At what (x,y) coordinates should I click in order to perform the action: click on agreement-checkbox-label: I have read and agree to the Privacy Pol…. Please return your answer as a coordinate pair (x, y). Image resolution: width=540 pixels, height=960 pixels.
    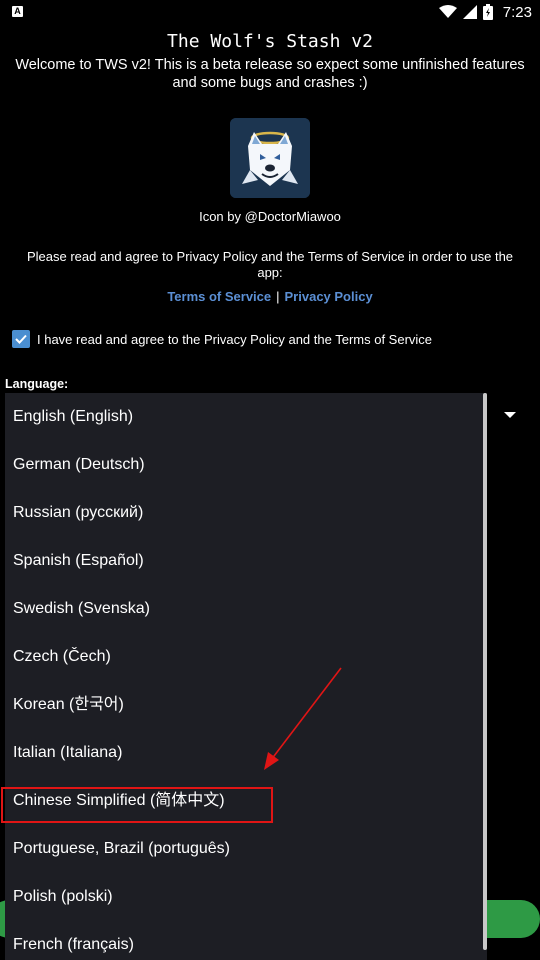
    Looking at the image, I should click on (234, 339).